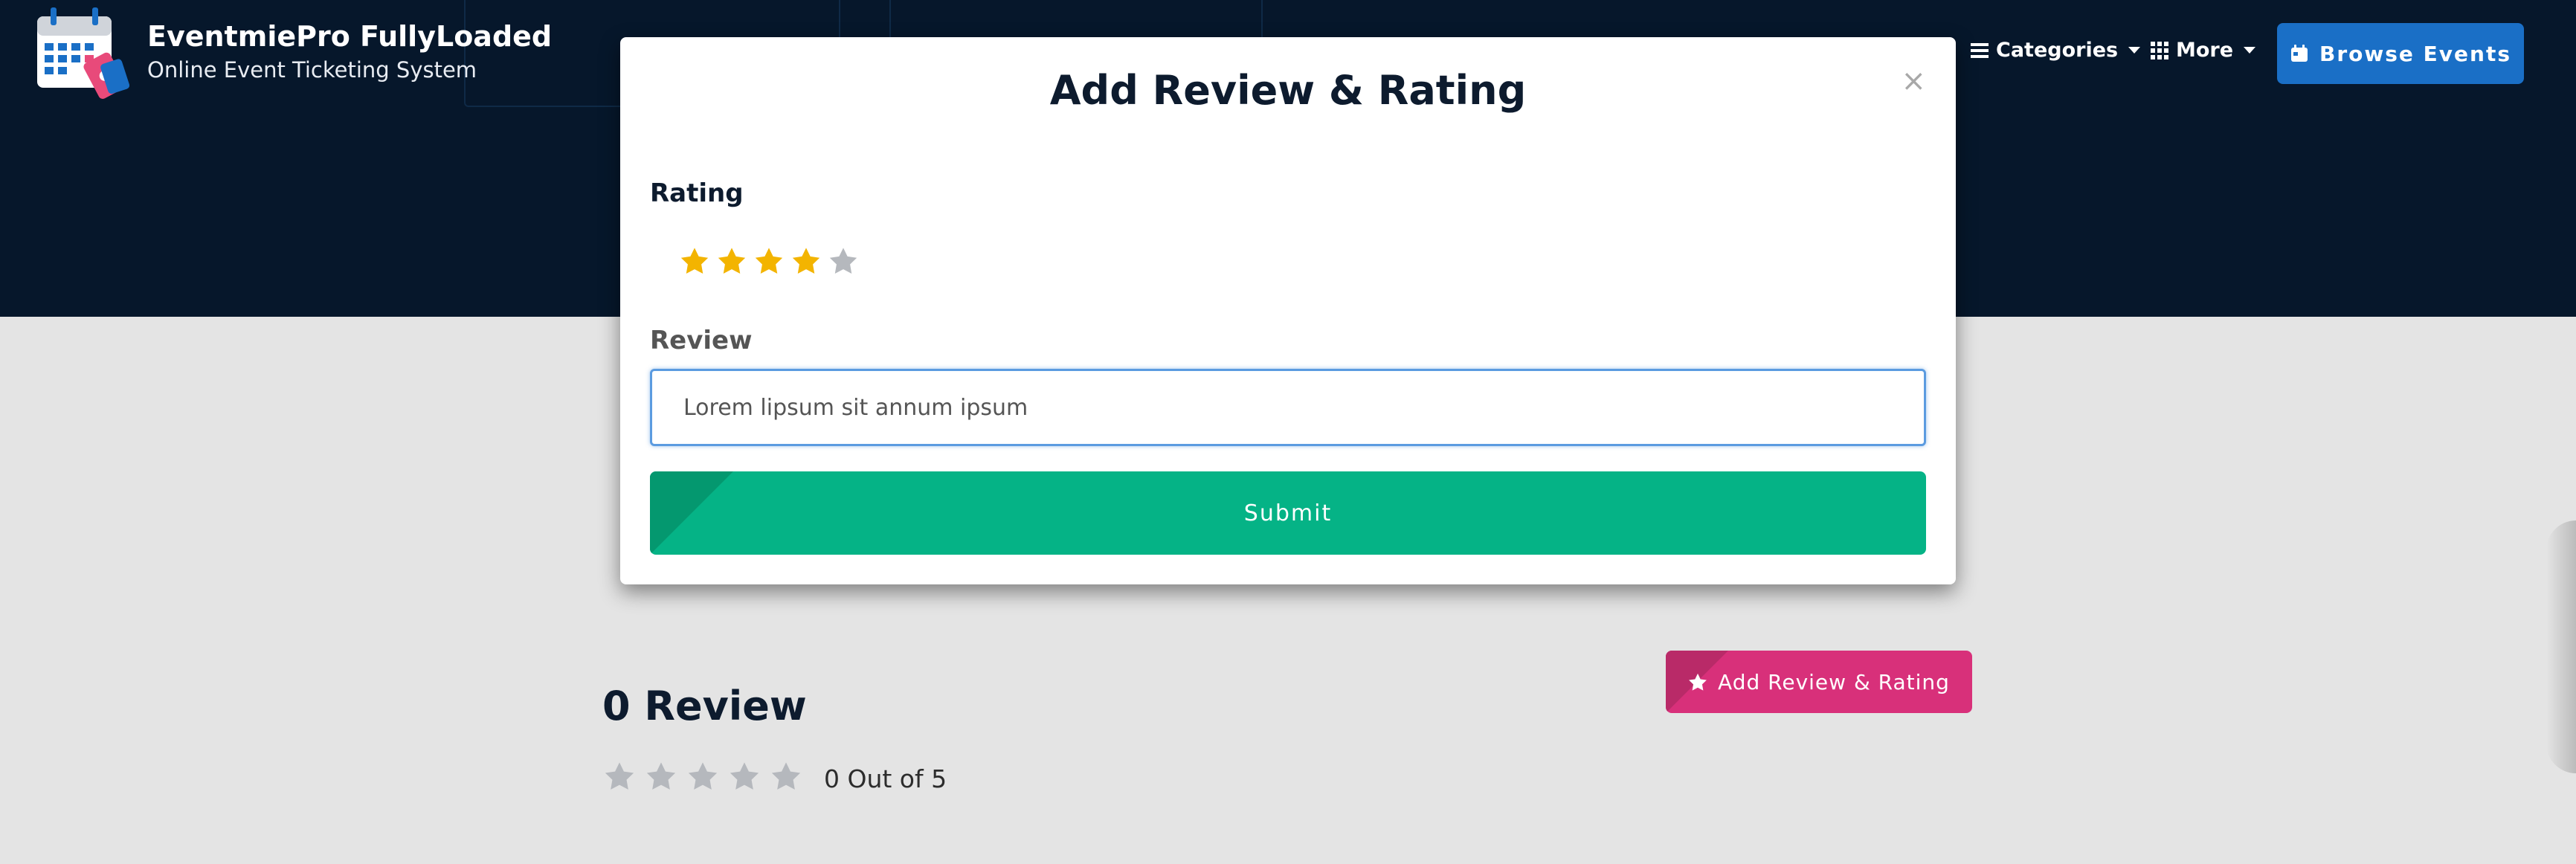 The width and height of the screenshot is (2576, 864). What do you see at coordinates (697, 193) in the screenshot?
I see `rating-label: Rating` at bounding box center [697, 193].